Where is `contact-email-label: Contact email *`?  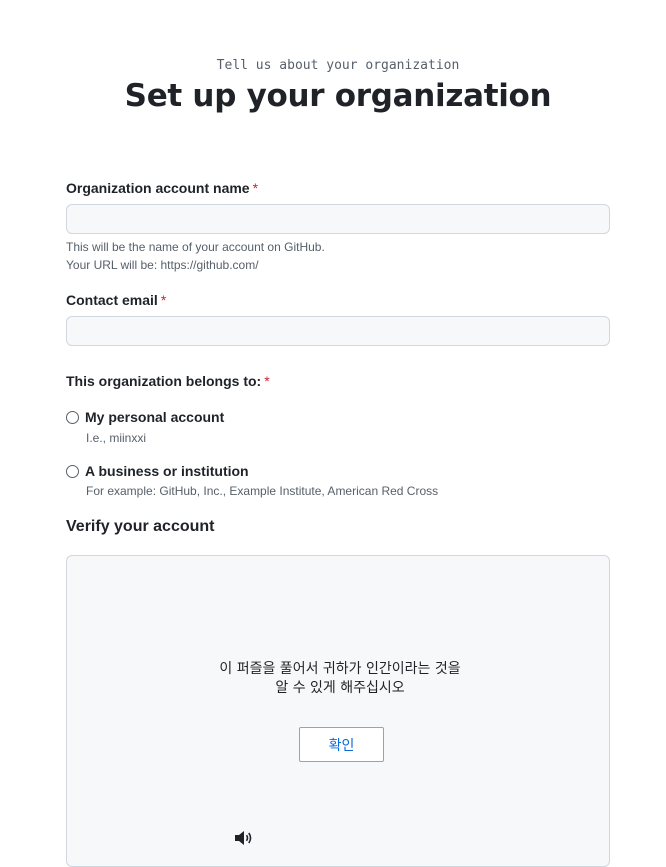
contact-email-label: Contact email * is located at coordinates (116, 300).